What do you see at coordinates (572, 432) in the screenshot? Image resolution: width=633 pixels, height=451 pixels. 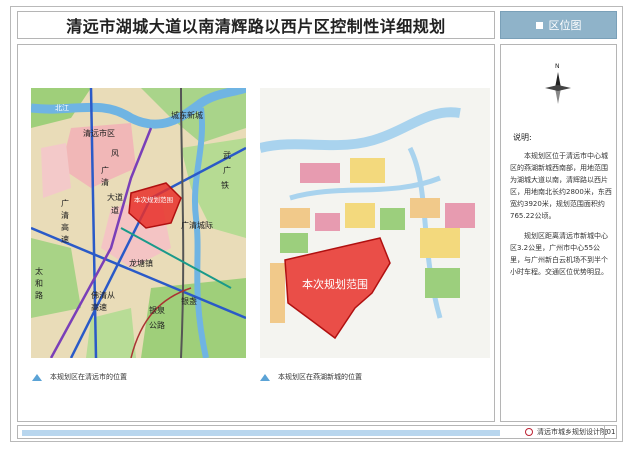 I see `org-name: 清远市城乡规划设计院` at bounding box center [572, 432].